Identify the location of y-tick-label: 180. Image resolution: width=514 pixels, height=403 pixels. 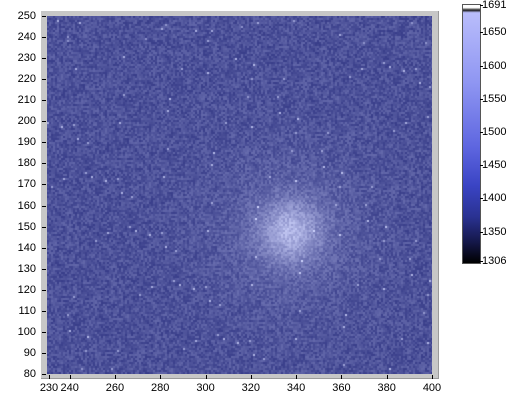
(26, 163).